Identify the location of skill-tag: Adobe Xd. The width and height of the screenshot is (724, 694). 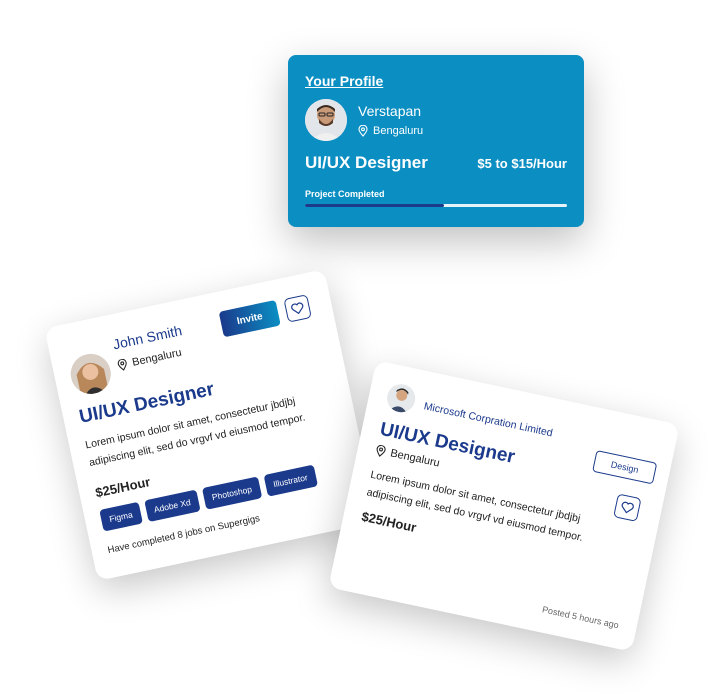
(172, 506).